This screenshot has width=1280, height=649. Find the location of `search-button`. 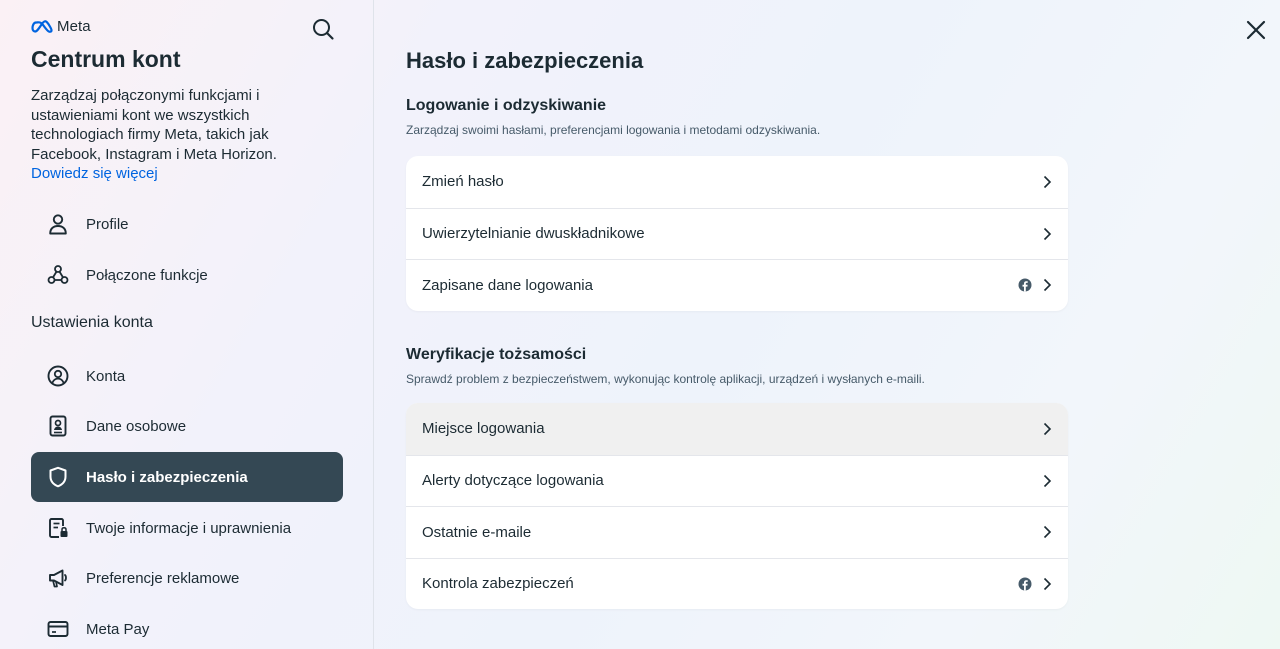

search-button is located at coordinates (323, 29).